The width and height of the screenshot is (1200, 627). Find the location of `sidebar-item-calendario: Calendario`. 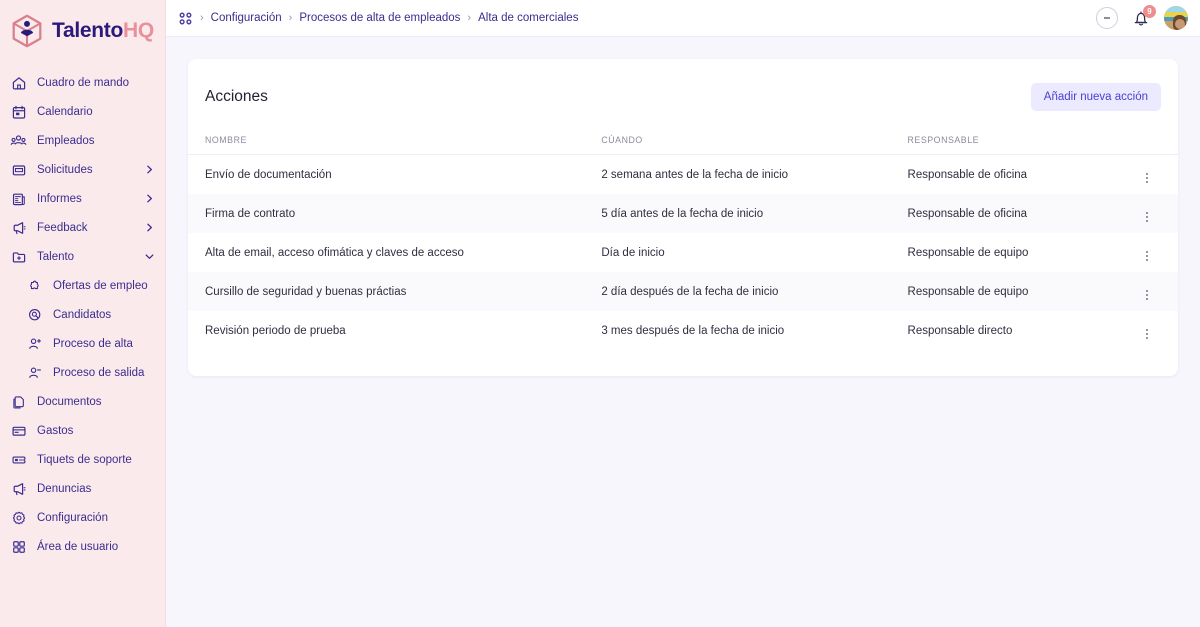

sidebar-item-calendario: Calendario is located at coordinates (82, 111).